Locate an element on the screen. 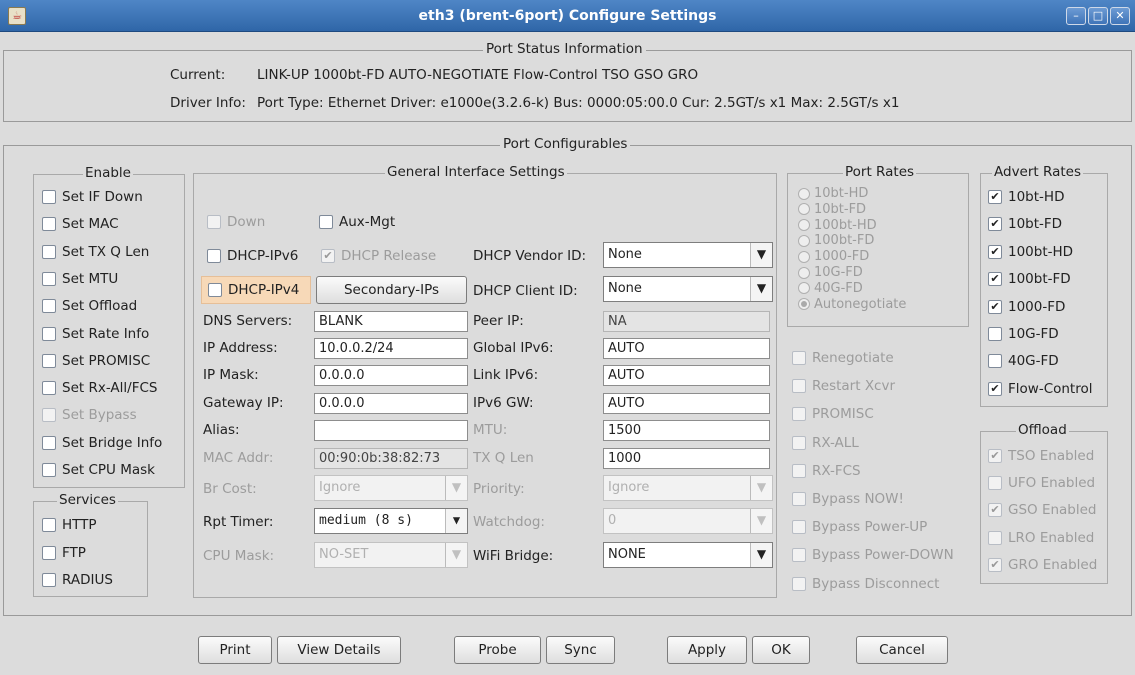 Image resolution: width=1135 pixels, height=675 pixels. port-rate-40g-fd-radio: 40G-FD is located at coordinates (830, 288).